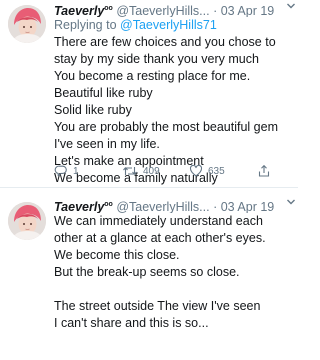  What do you see at coordinates (158, 221) in the screenshot?
I see `tweet-line: We can immediately understand each` at bounding box center [158, 221].